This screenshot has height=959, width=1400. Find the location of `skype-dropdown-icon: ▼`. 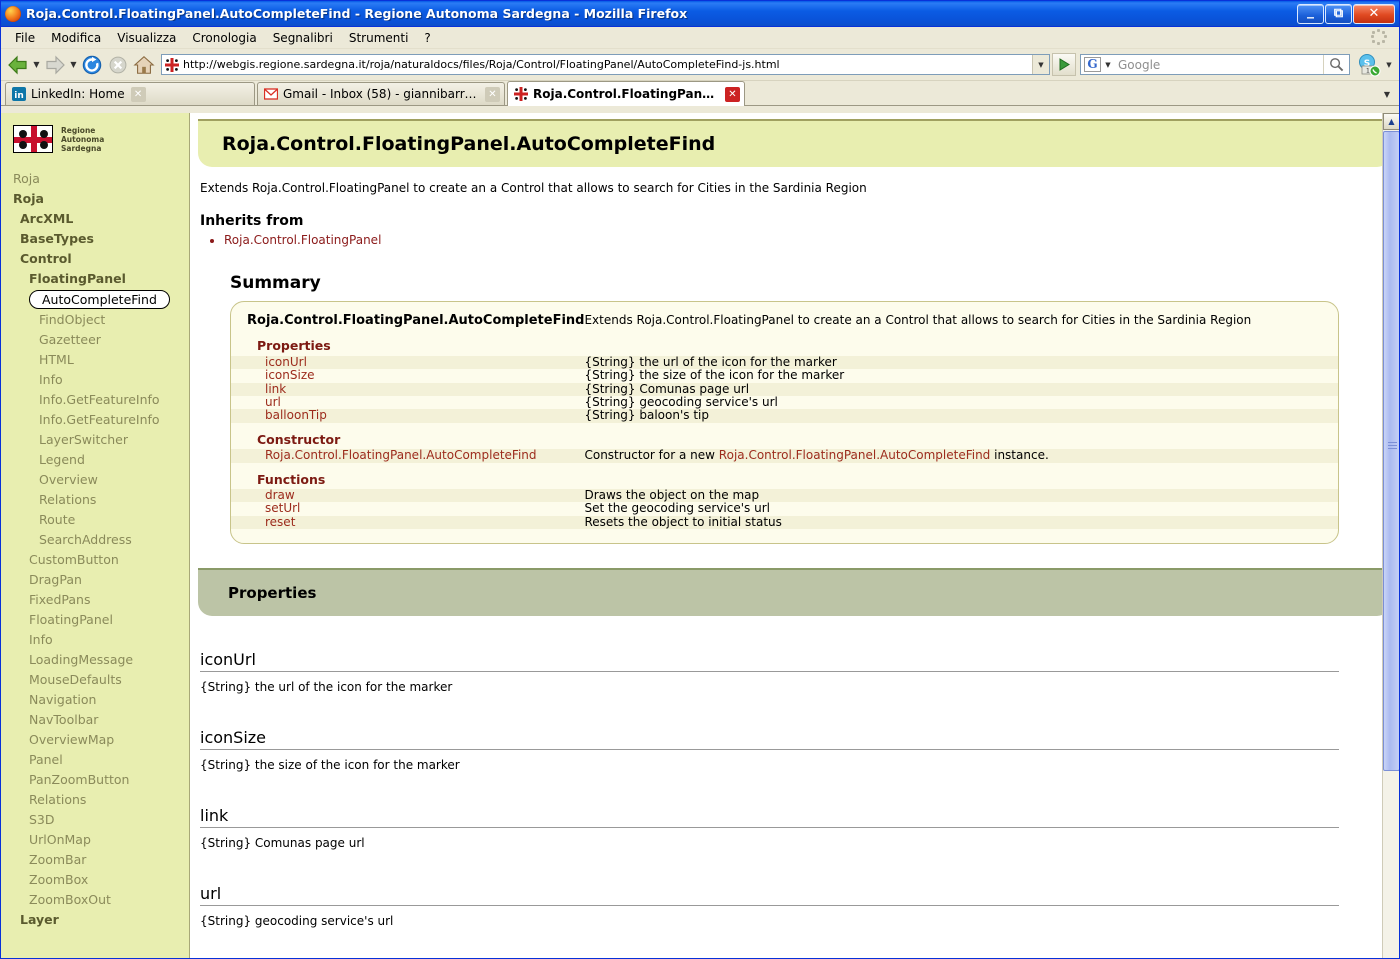

skype-dropdown-icon: ▼ is located at coordinates (1389, 65).